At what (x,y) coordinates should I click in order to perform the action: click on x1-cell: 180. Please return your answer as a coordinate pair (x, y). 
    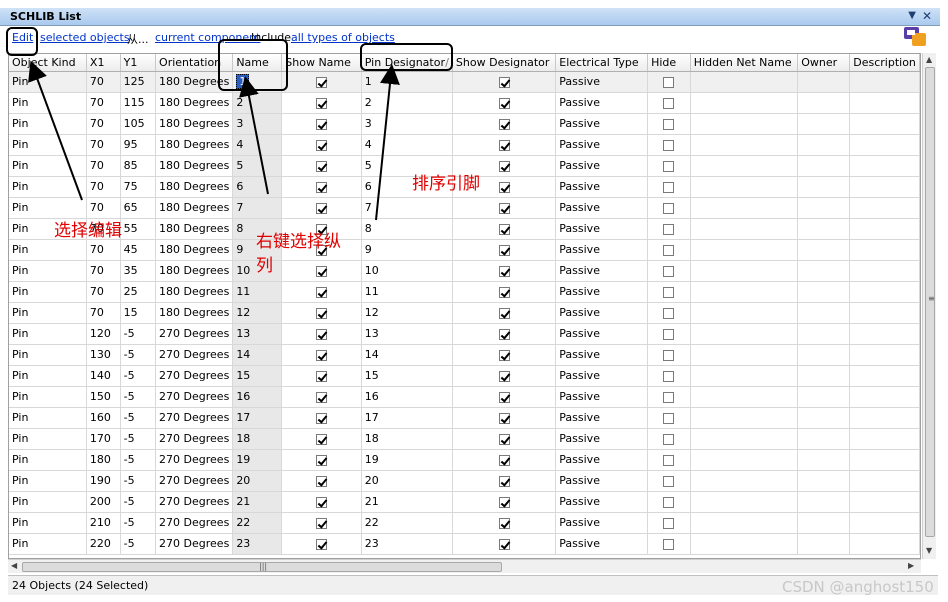
    Looking at the image, I should click on (103, 460).